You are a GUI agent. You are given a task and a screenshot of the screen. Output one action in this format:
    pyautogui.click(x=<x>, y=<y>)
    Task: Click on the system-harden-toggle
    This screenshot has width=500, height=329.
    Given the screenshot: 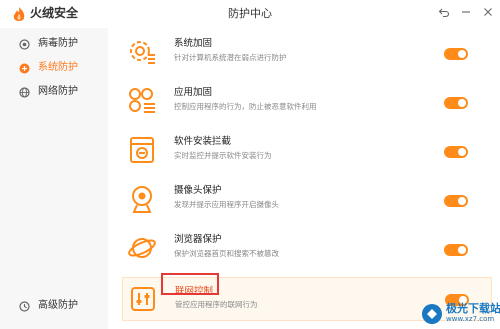 What is the action you would take?
    pyautogui.click(x=456, y=54)
    